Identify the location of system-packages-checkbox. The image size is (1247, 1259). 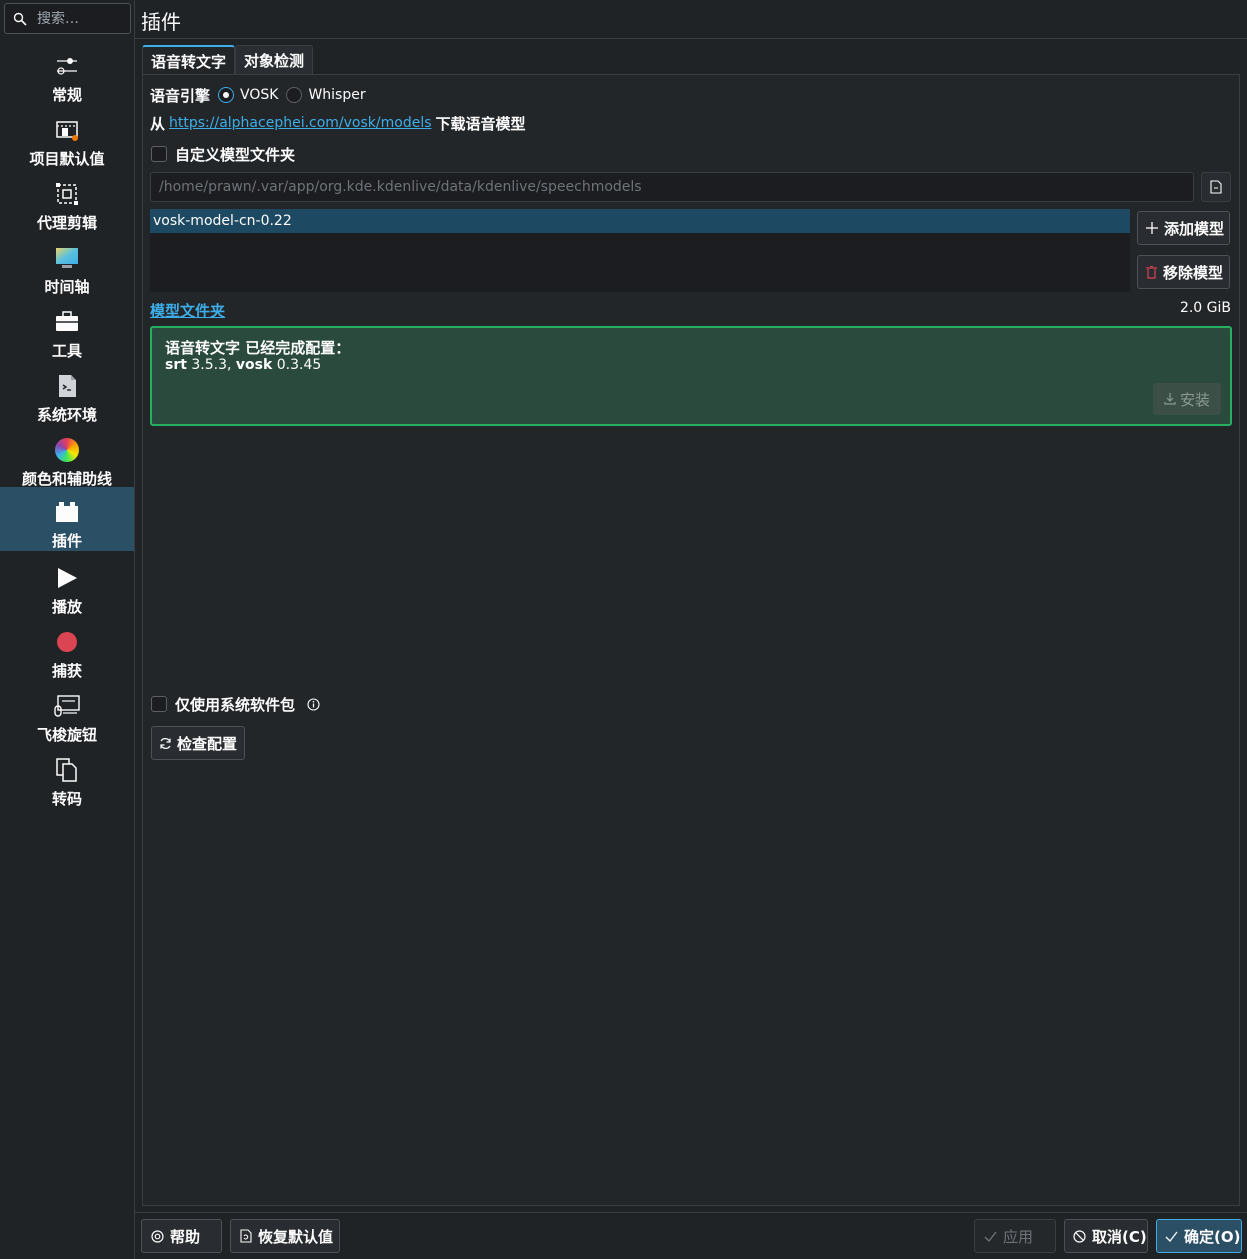
(159, 704).